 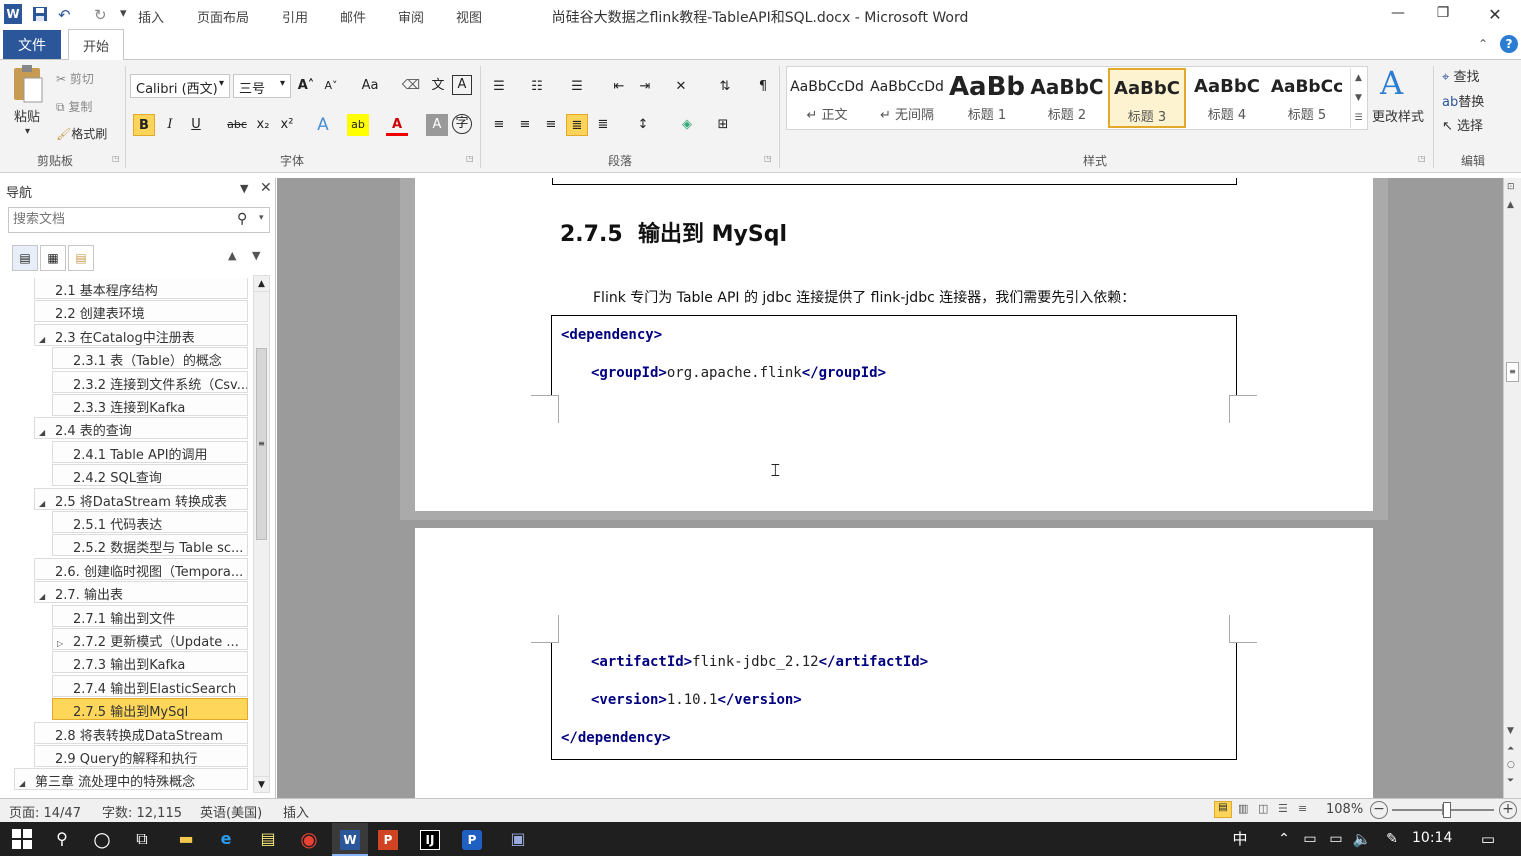 I want to click on nav-heading-item: 2.4.2 SQL查询, so click(x=150, y=475).